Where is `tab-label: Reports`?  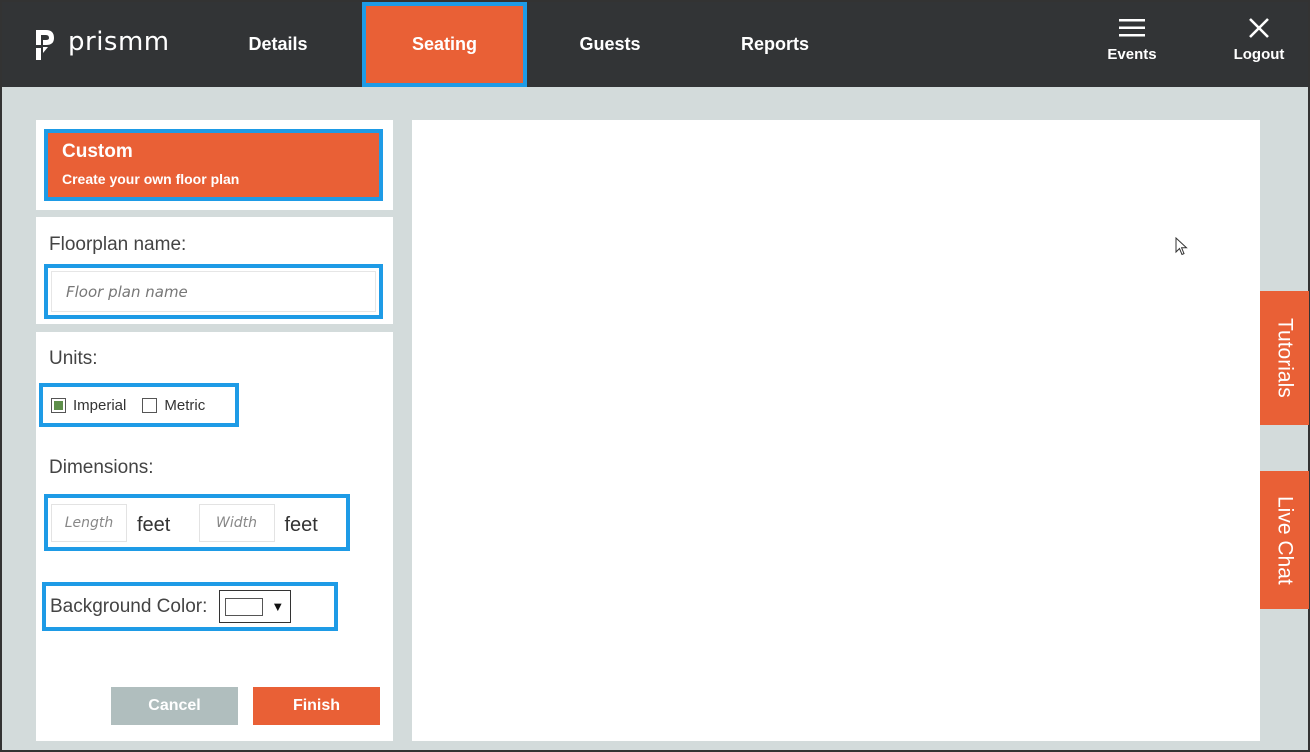 tab-label: Reports is located at coordinates (774, 44).